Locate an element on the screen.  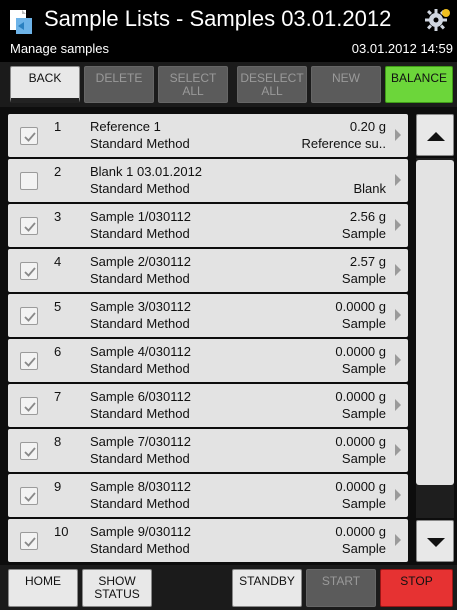
select-all-button: SELECT ALL is located at coordinates (193, 84).